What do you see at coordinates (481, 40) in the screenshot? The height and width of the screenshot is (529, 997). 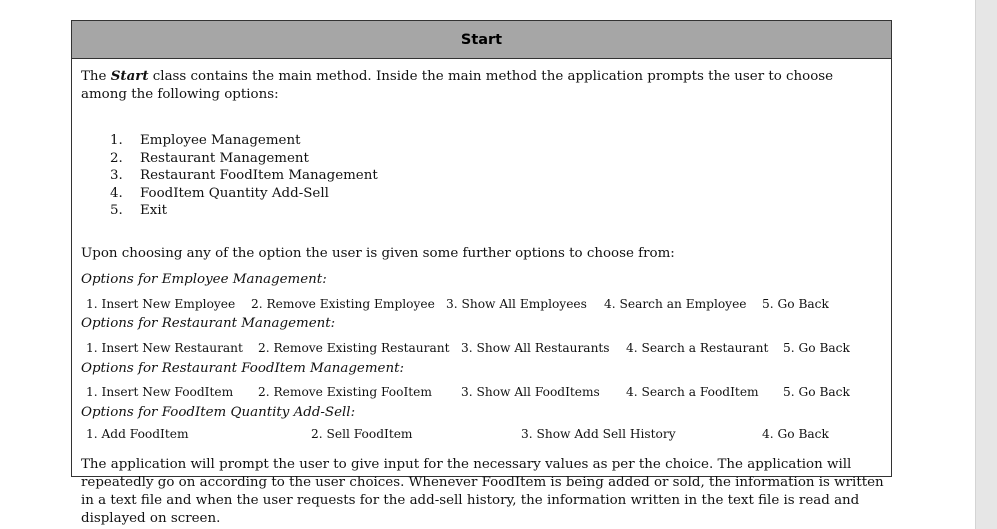 I see `box-title: Start` at bounding box center [481, 40].